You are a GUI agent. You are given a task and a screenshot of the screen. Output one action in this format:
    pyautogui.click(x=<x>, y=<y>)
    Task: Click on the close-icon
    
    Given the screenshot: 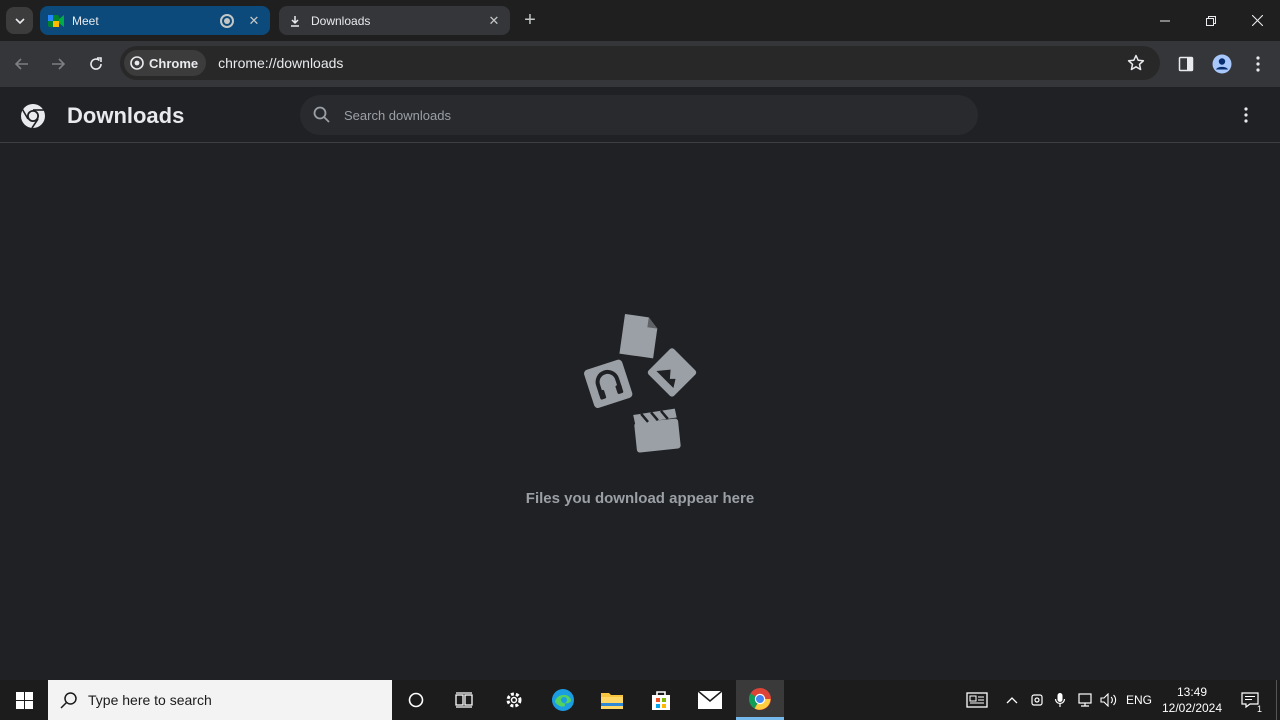 What is the action you would take?
    pyautogui.click(x=1257, y=20)
    